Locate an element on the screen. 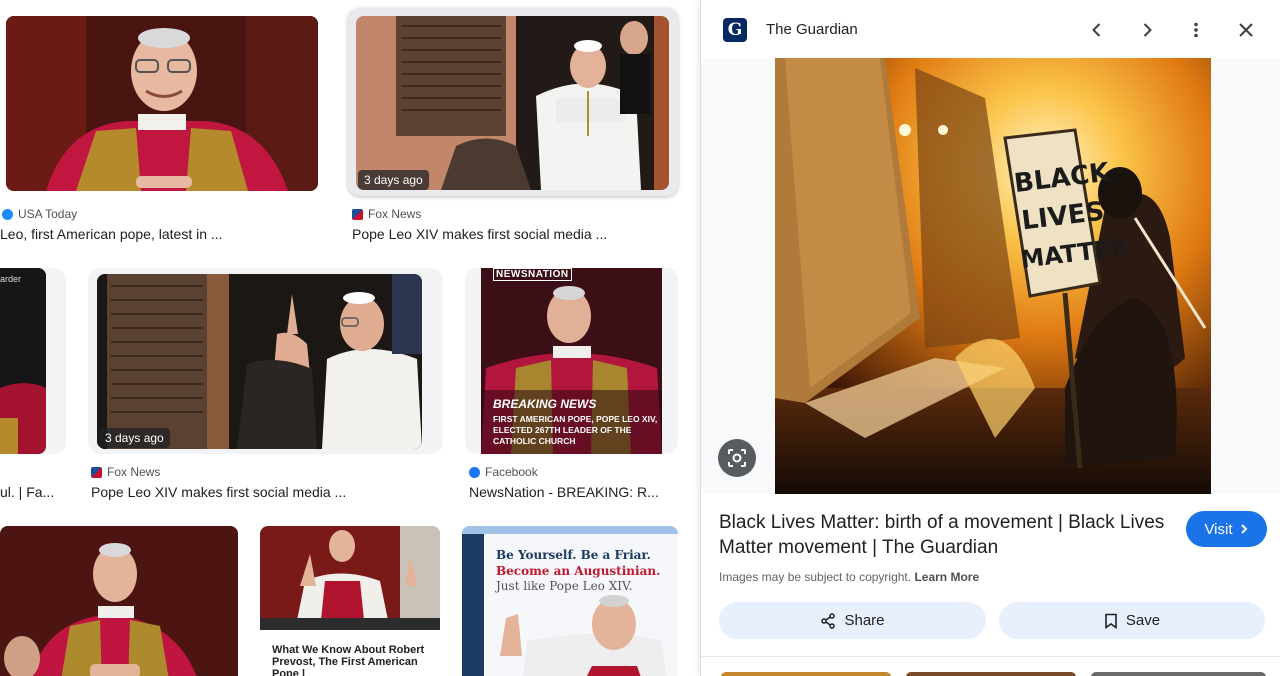  prev-icon is located at coordinates (1096, 30).